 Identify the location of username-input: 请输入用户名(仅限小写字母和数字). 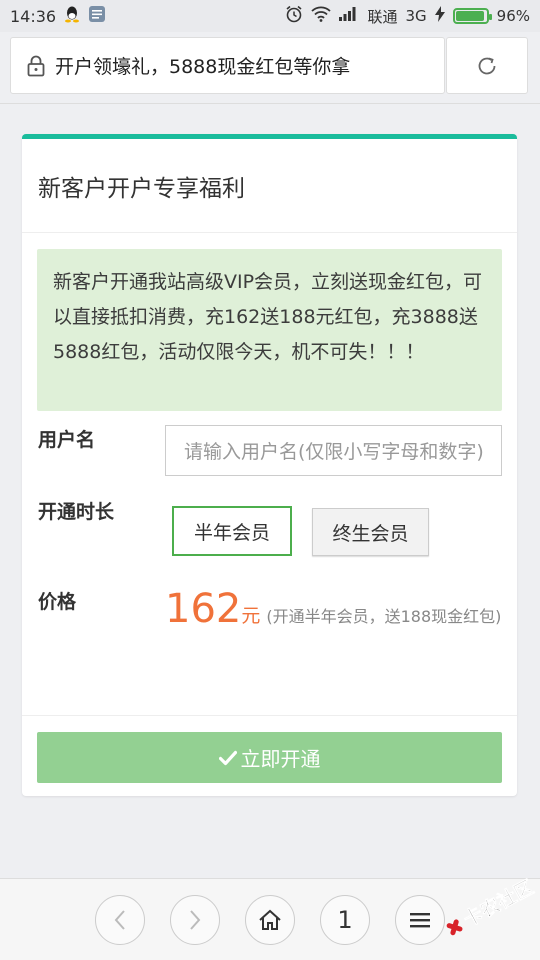
(333, 450).